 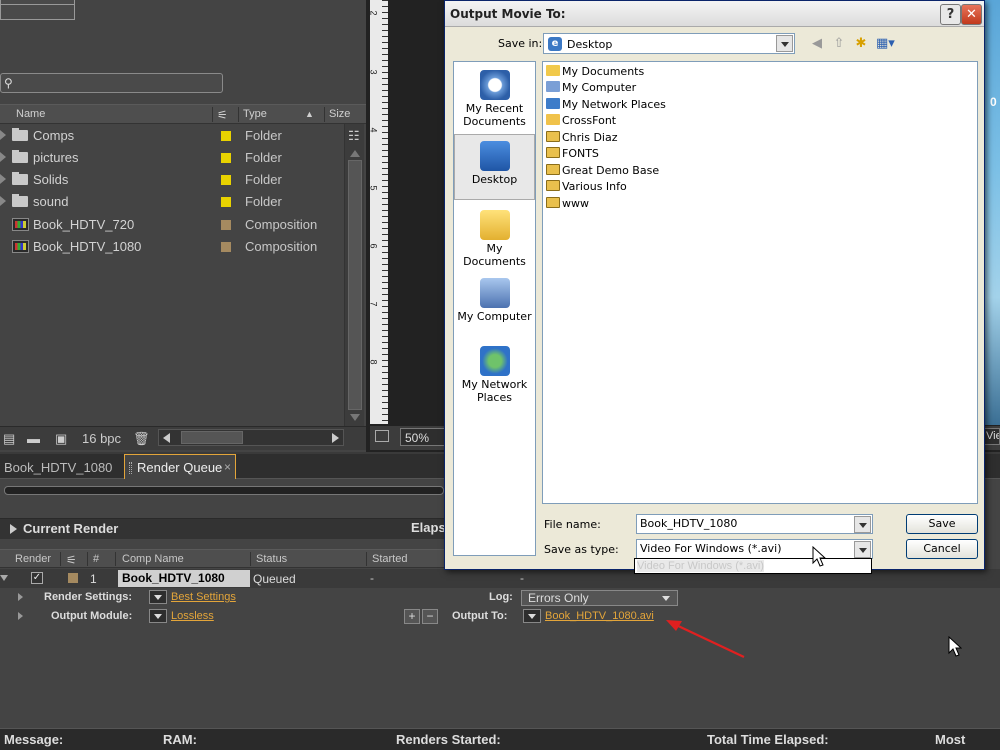 I want to click on save-as-type-dropdown: Video For Windows (*.avi), so click(x=754, y=549).